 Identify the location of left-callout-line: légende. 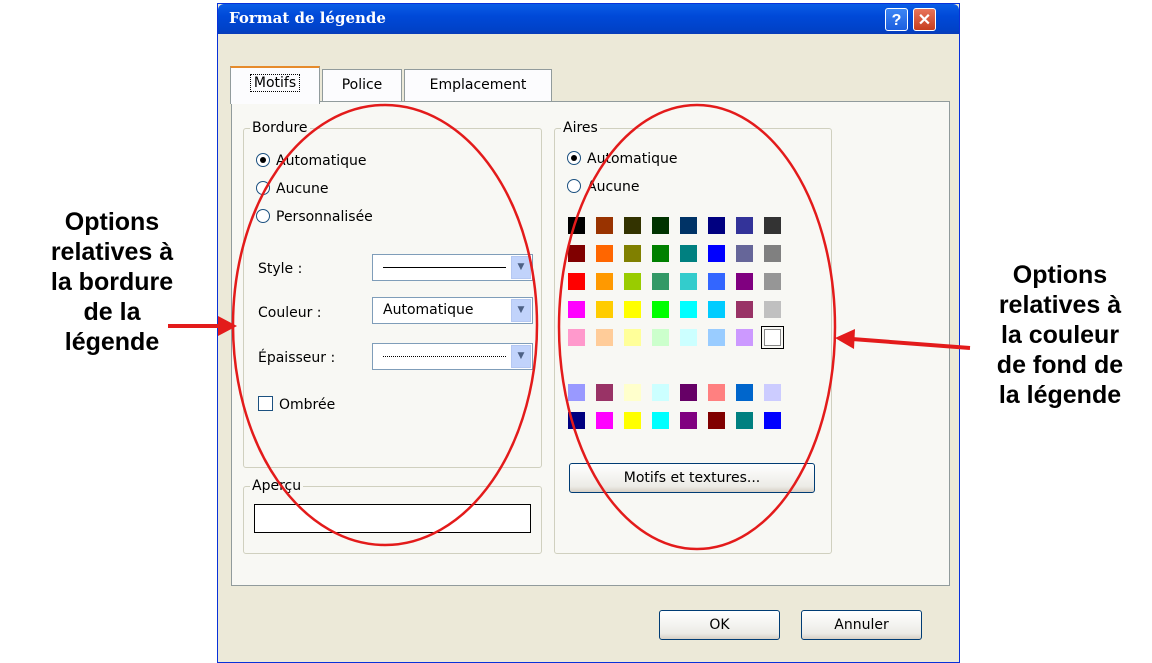
(112, 342).